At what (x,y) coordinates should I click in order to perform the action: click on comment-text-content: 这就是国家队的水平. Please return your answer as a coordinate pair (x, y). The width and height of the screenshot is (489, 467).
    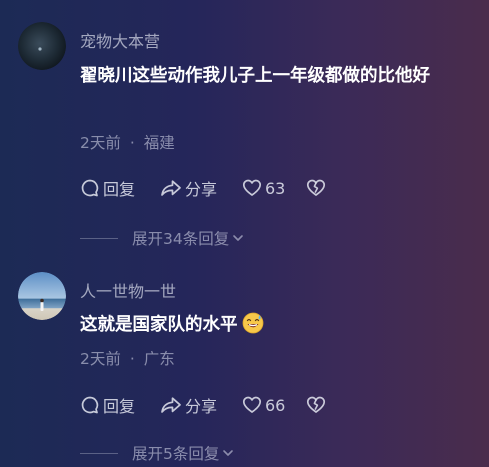
    Looking at the image, I should click on (159, 325).